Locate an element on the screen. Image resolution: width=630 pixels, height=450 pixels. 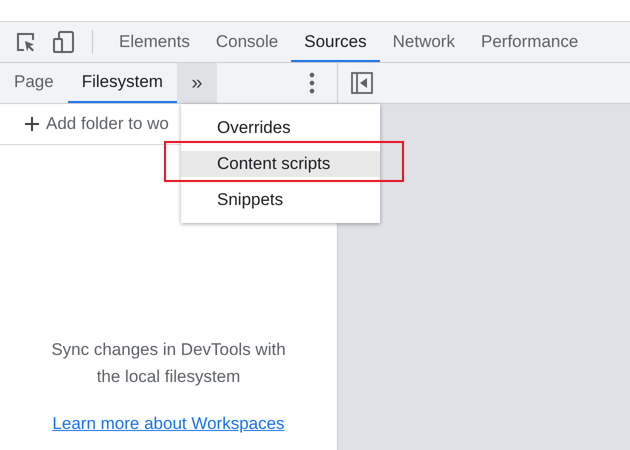
panel-tab: Elements is located at coordinates (154, 42).